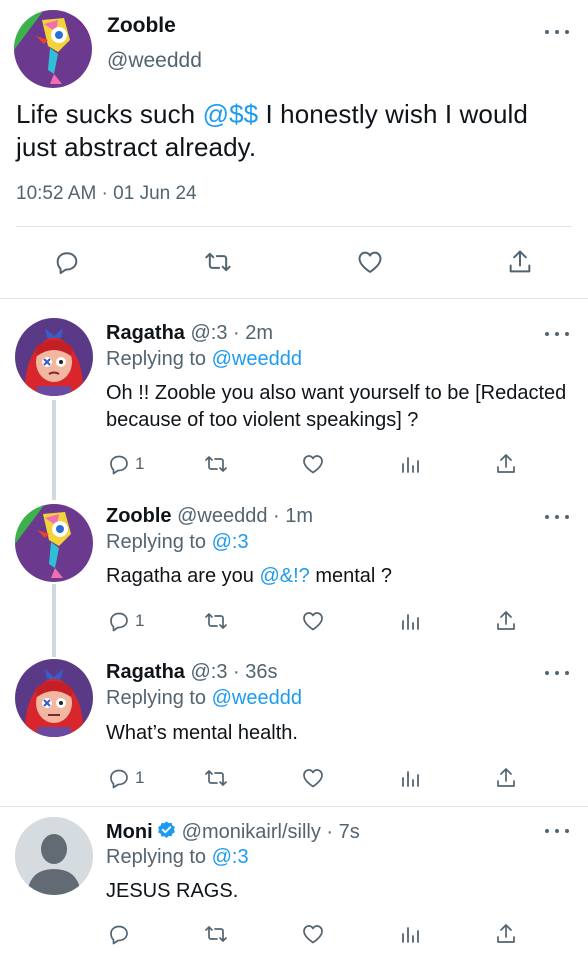  What do you see at coordinates (129, 832) in the screenshot?
I see `reply-author-name: Moni` at bounding box center [129, 832].